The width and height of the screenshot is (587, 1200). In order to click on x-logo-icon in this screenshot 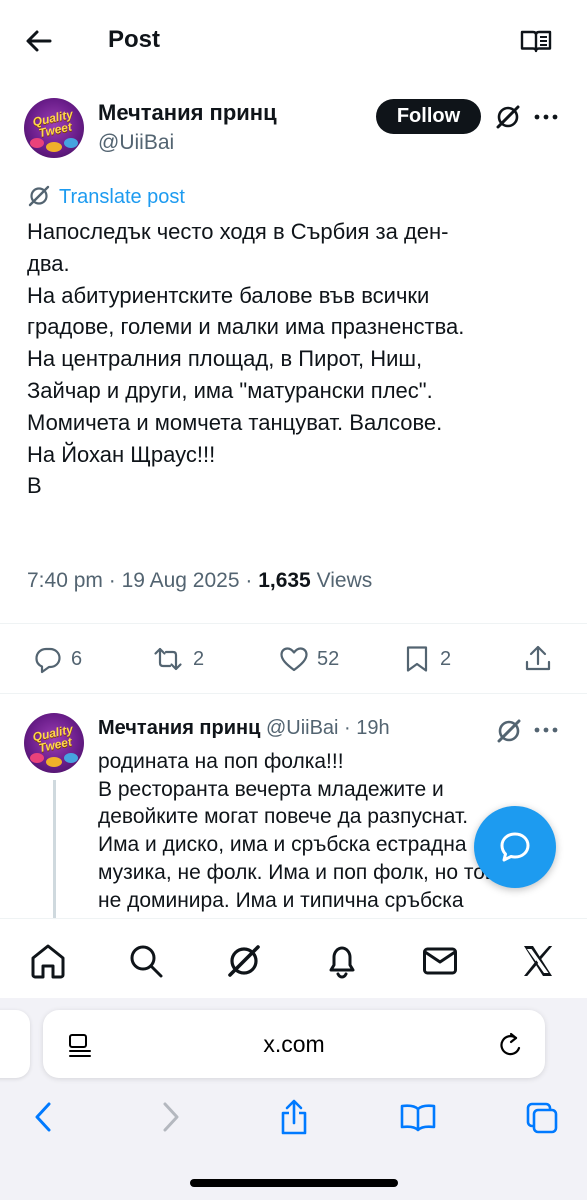, I will do `click(538, 961)`.